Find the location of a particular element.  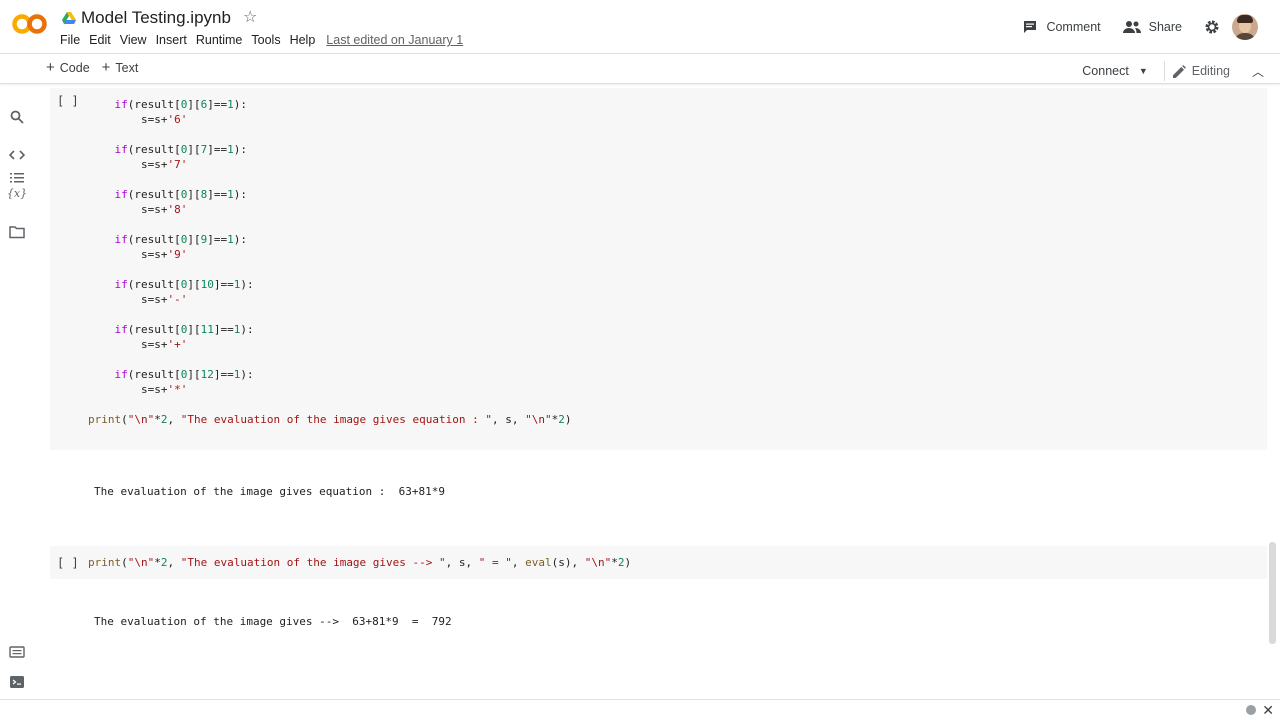

terminal-icon is located at coordinates (17, 682).